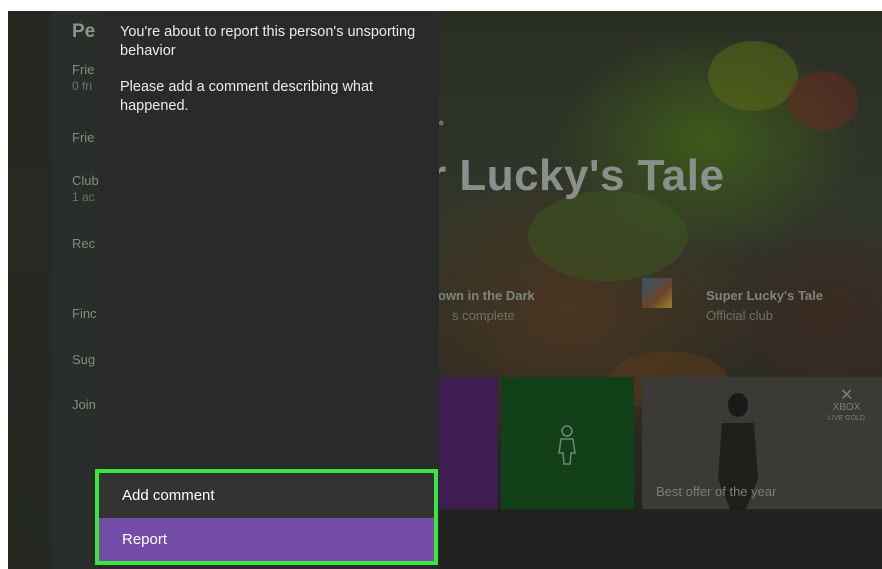 Image resolution: width=882 pixels, height=569 pixels. What do you see at coordinates (608, 236) in the screenshot?
I see `background-hill` at bounding box center [608, 236].